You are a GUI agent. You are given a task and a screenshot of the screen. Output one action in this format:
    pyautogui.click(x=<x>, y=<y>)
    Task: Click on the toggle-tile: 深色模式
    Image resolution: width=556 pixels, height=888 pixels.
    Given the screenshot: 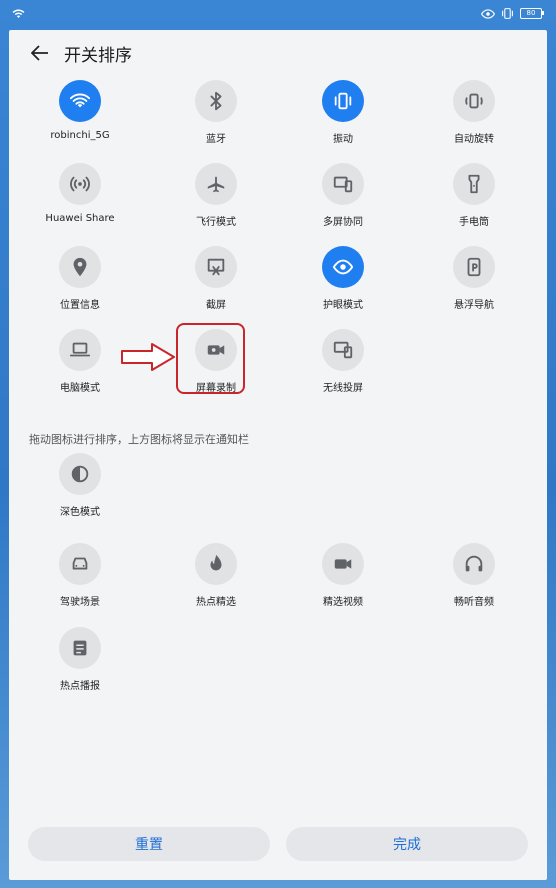 What is the action you would take?
    pyautogui.click(x=80, y=485)
    